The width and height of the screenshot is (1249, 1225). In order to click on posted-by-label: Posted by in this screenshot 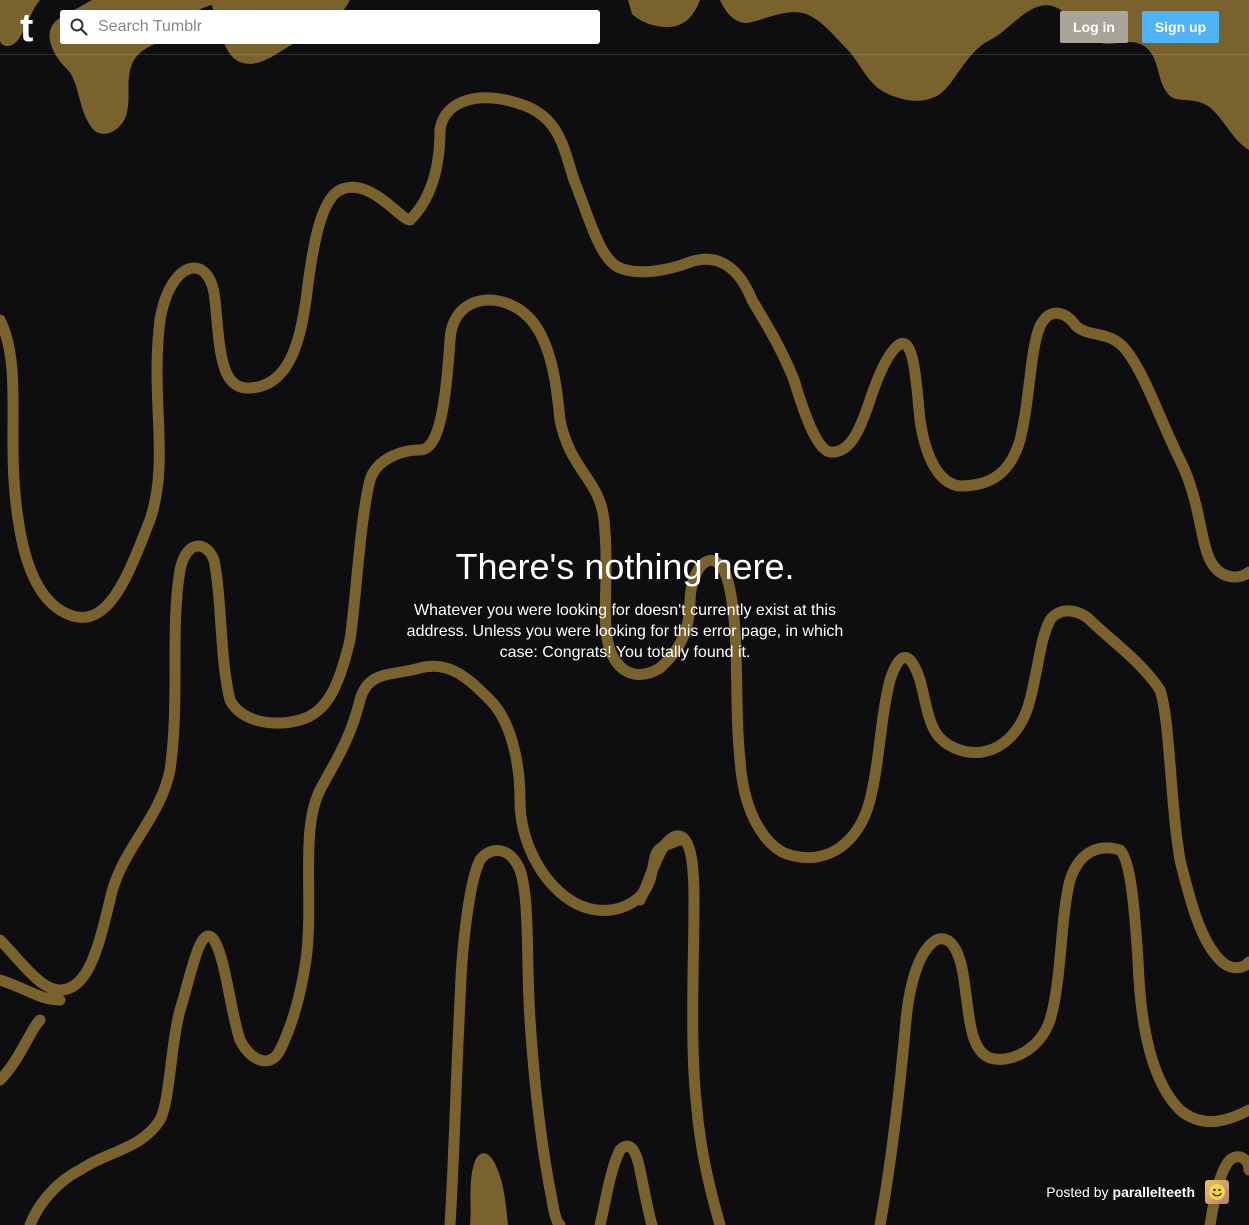, I will do `click(1077, 1192)`.